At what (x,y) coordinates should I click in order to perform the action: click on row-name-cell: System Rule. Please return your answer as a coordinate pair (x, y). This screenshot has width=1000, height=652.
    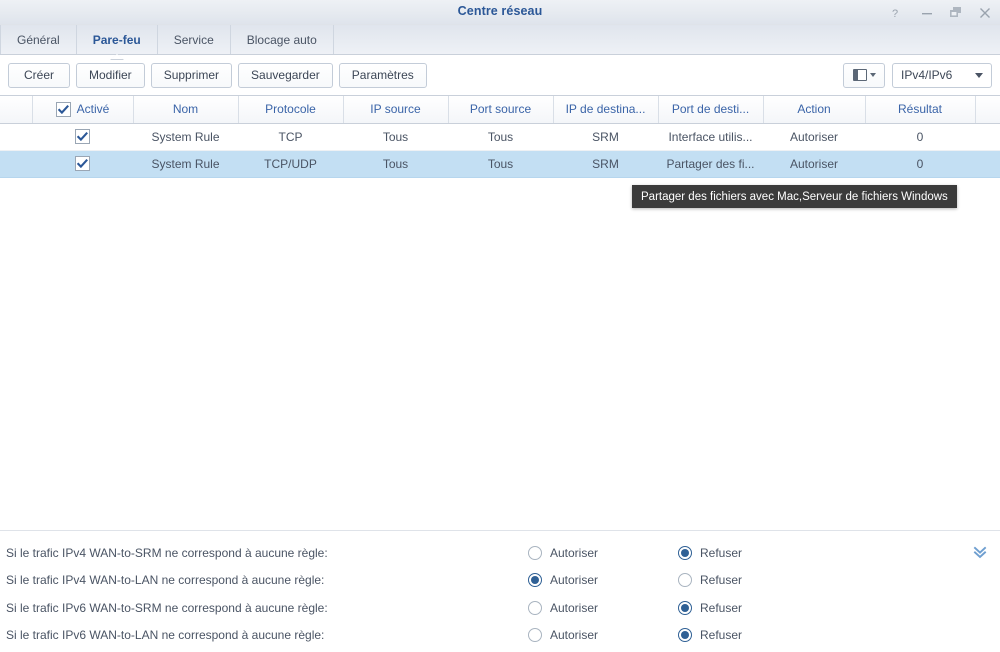
    Looking at the image, I should click on (185, 137).